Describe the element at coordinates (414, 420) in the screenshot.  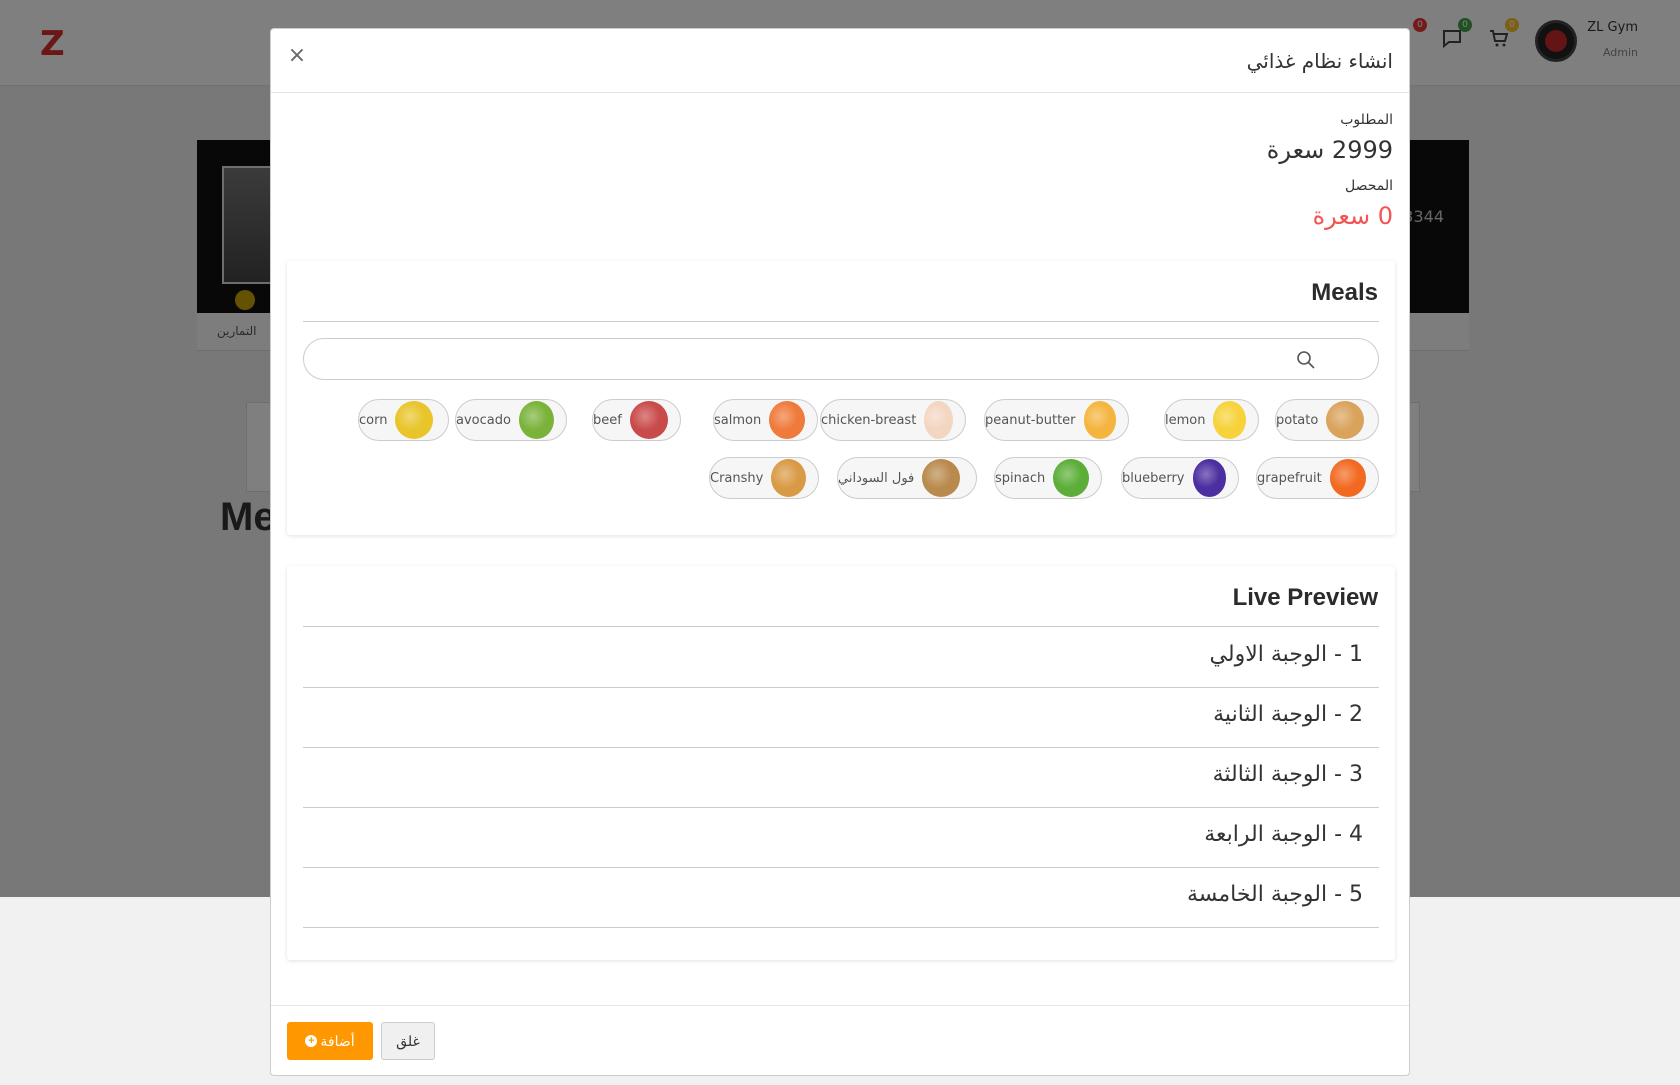
I see `corn-icon` at that location.